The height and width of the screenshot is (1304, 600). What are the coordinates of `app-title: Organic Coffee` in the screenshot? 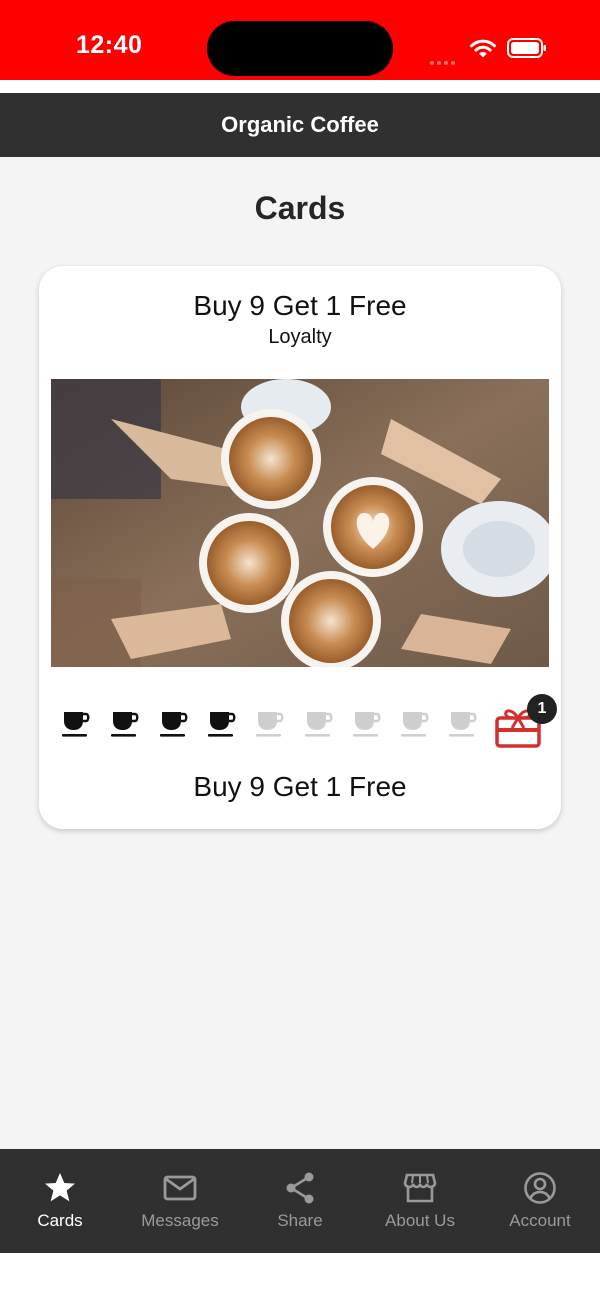 It's located at (300, 124).